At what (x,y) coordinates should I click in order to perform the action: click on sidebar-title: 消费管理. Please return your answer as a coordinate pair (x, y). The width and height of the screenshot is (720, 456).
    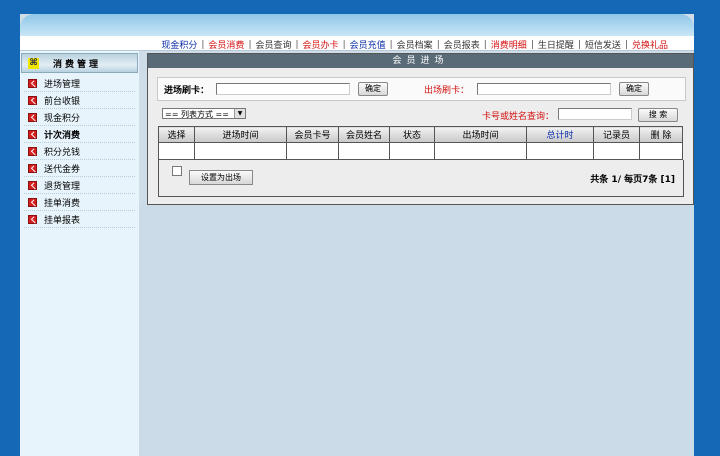
    Looking at the image, I should click on (77, 64).